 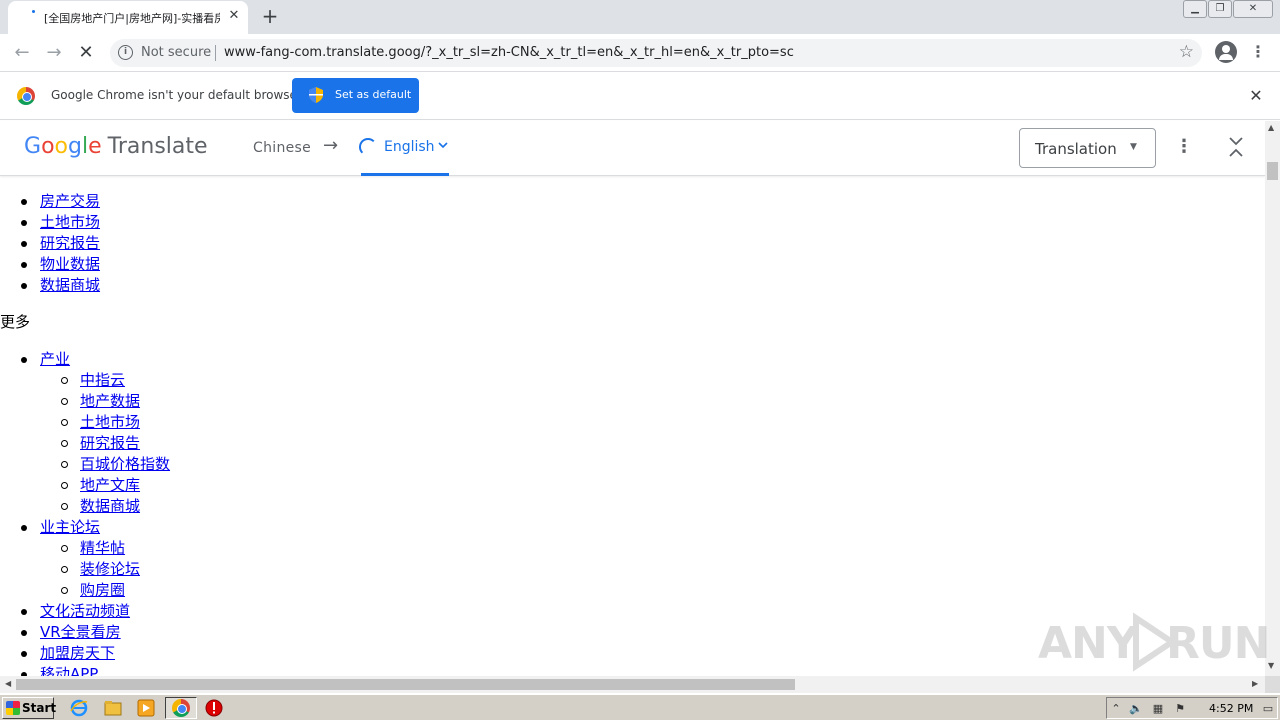 I want to click on sublist-item: 装修论坛, so click(x=632, y=569).